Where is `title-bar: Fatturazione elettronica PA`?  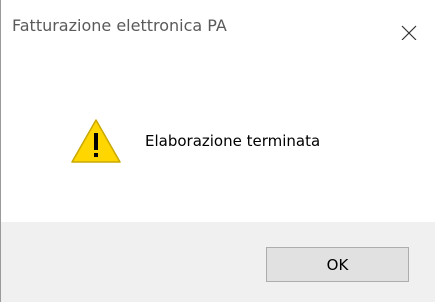 title-bar: Fatturazione elettronica PA is located at coordinates (218, 20).